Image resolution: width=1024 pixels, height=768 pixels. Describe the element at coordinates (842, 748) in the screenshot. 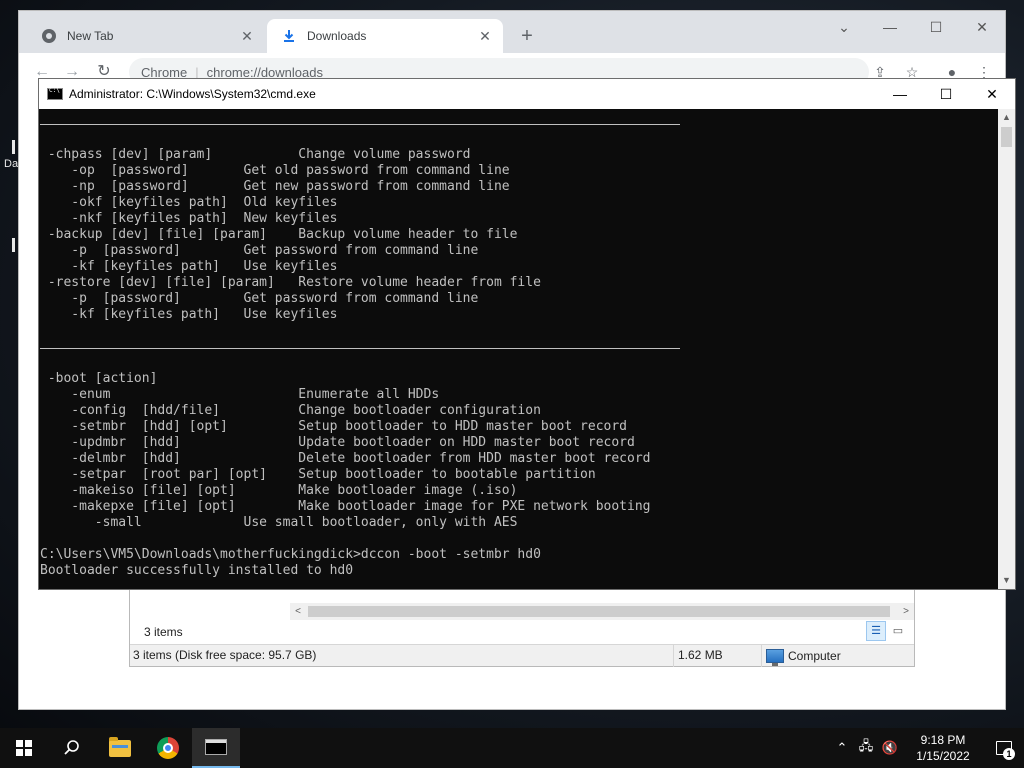

I see `chevron-up-icon: ⌃` at that location.